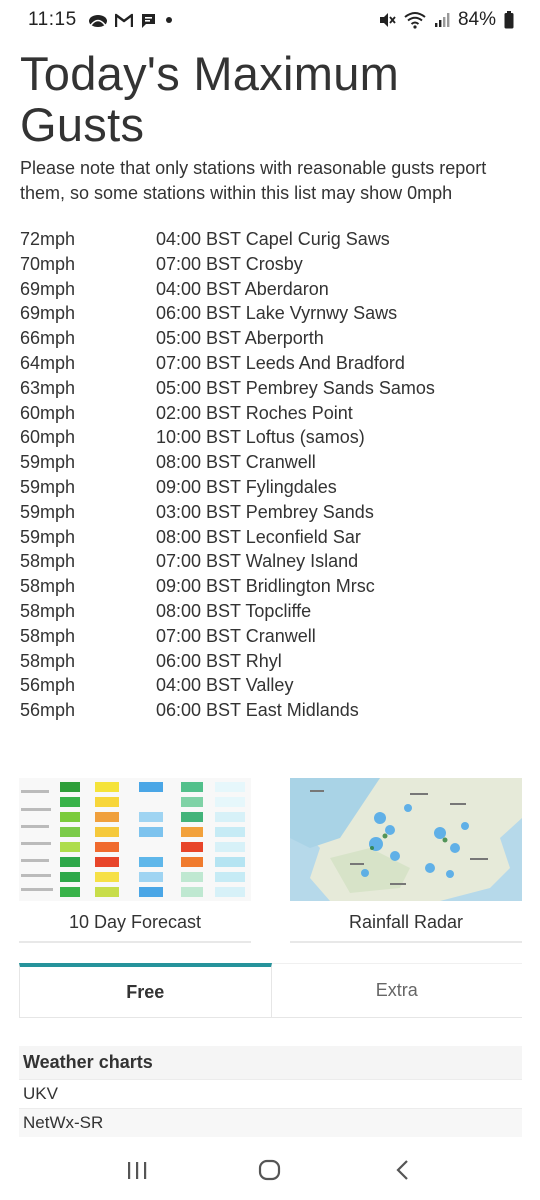 The width and height of the screenshot is (540, 1200). What do you see at coordinates (48, 263) in the screenshot?
I see `gust-speed: 70mph` at bounding box center [48, 263].